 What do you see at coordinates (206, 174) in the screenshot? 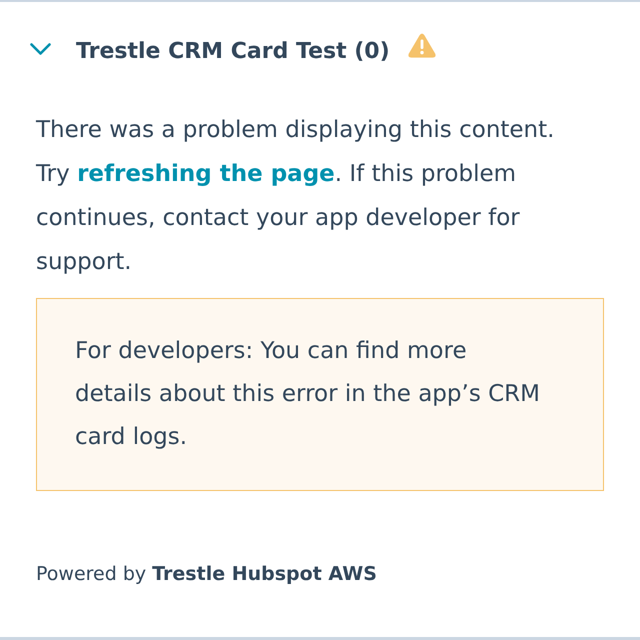
I see `refresh-page-link: refreshing the page` at bounding box center [206, 174].